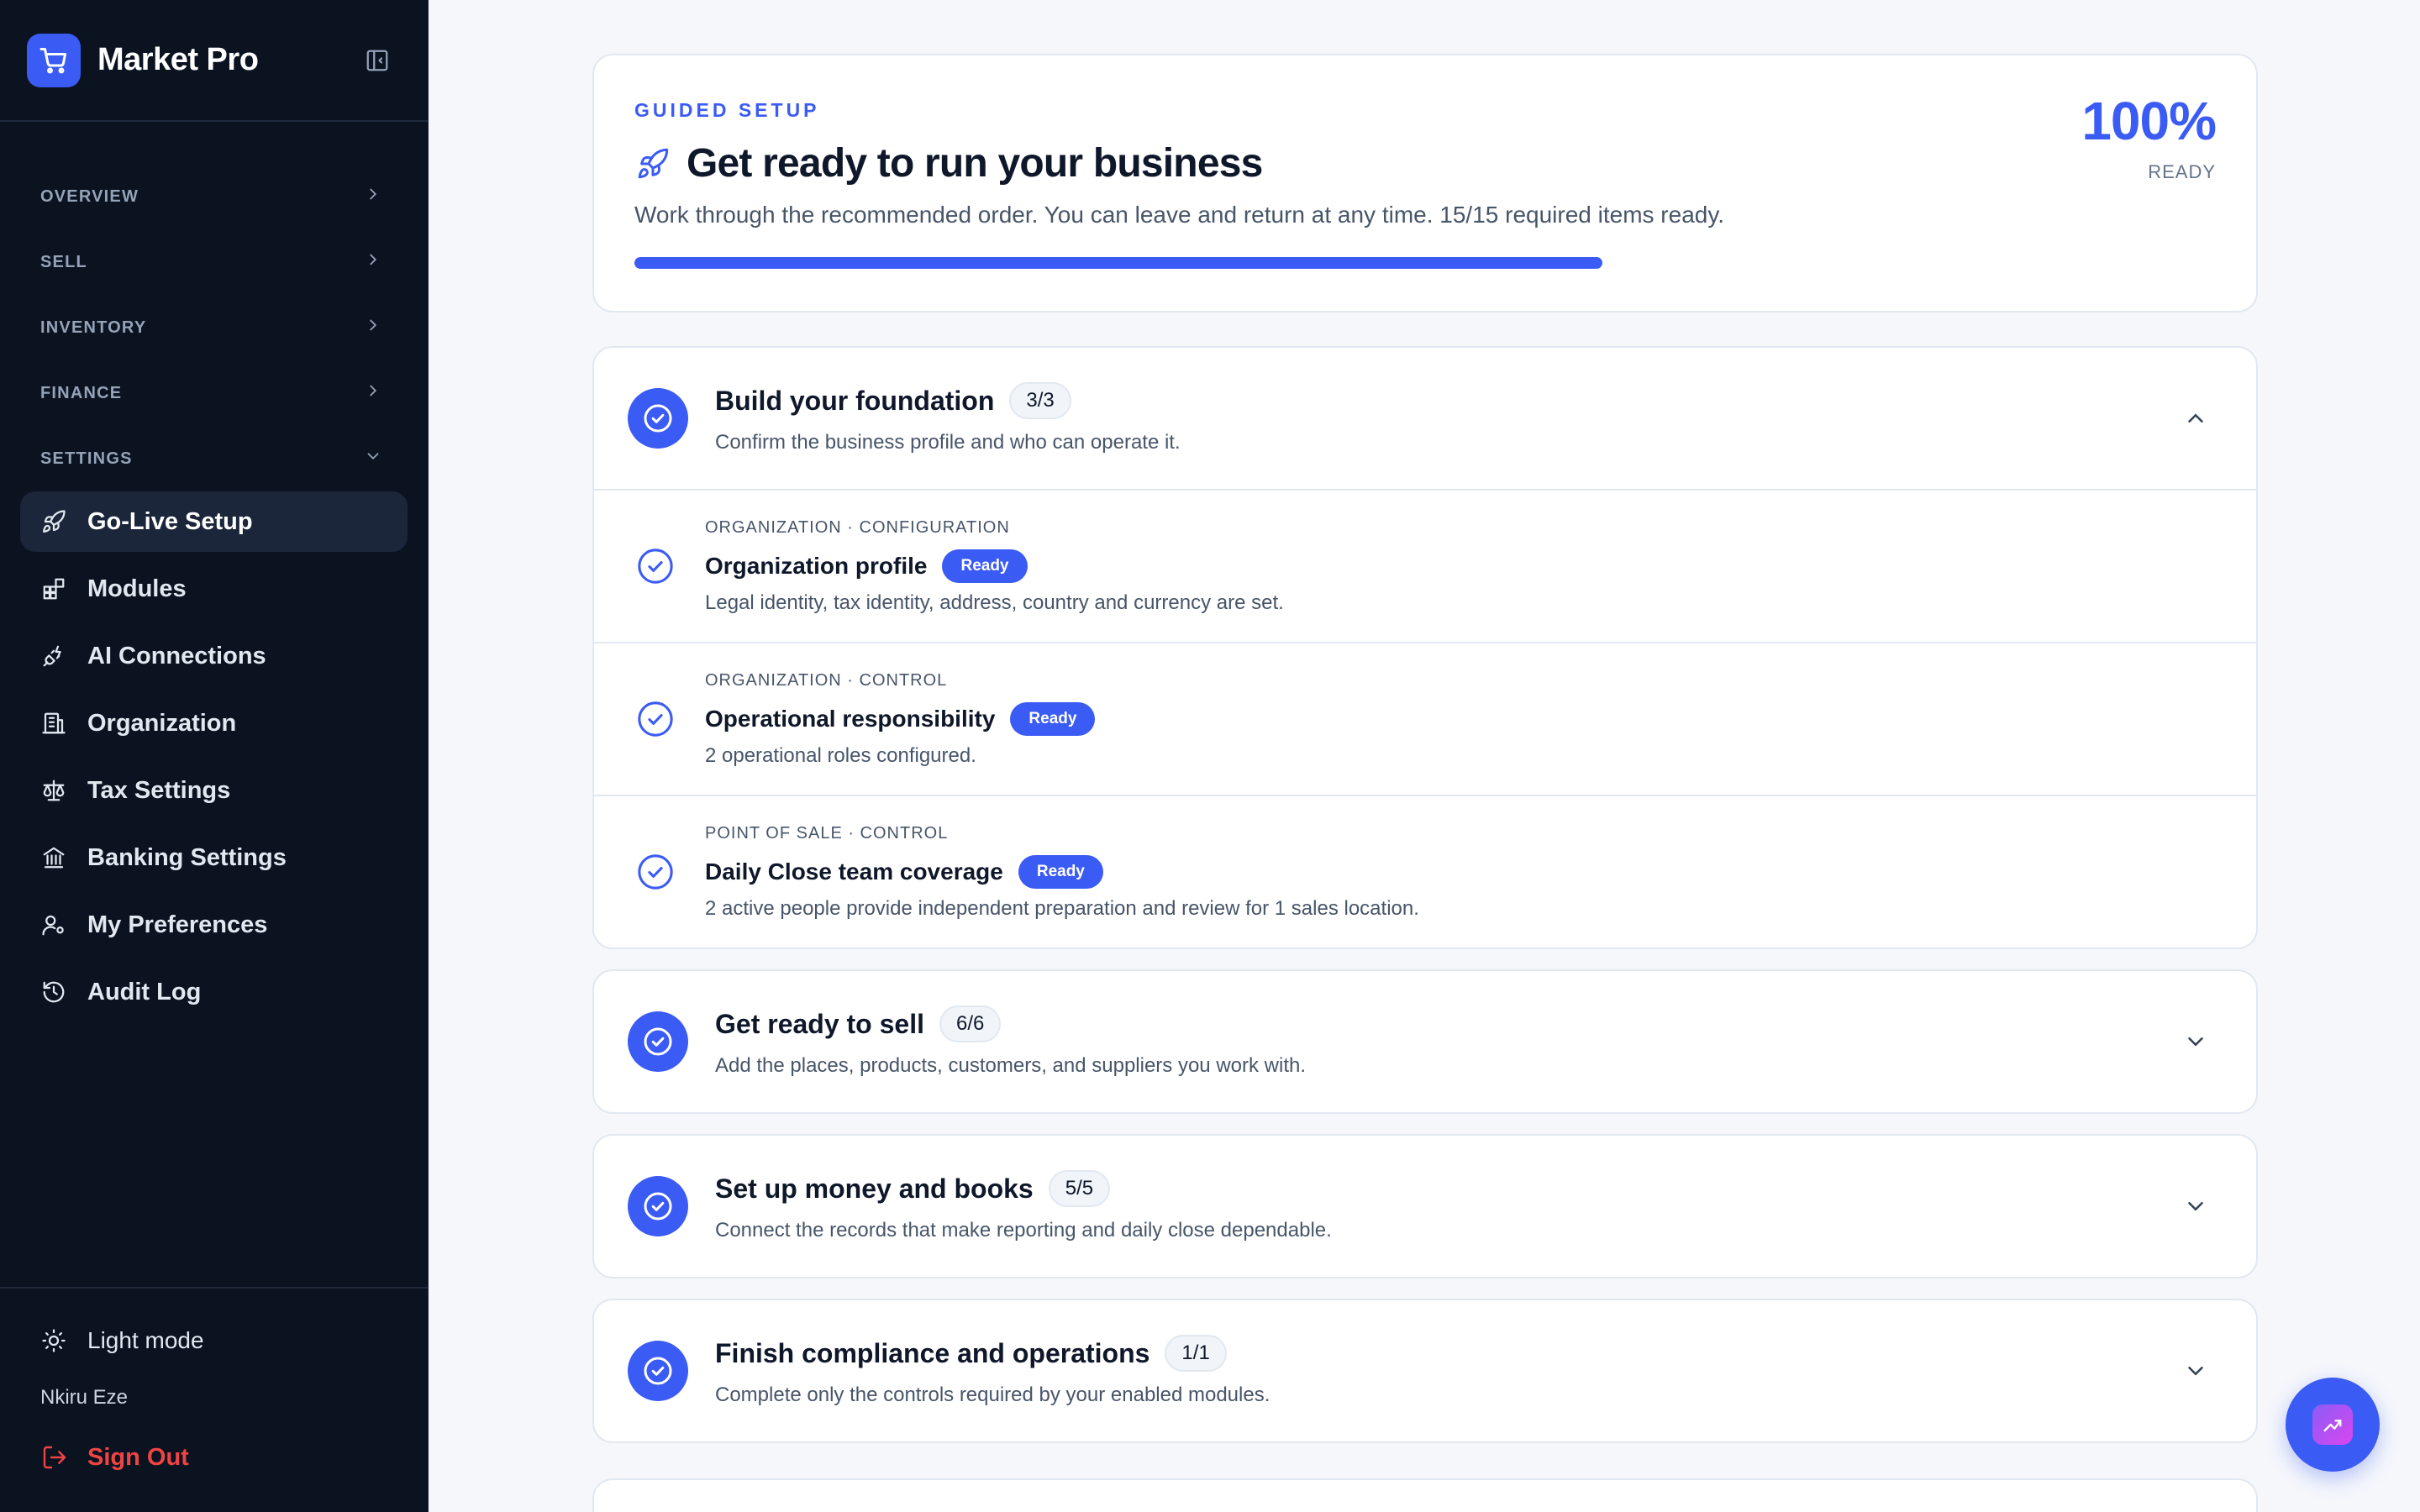 This screenshot has height=1512, width=2420. Describe the element at coordinates (2149, 121) in the screenshot. I see `readiness-percent: 100%` at that location.